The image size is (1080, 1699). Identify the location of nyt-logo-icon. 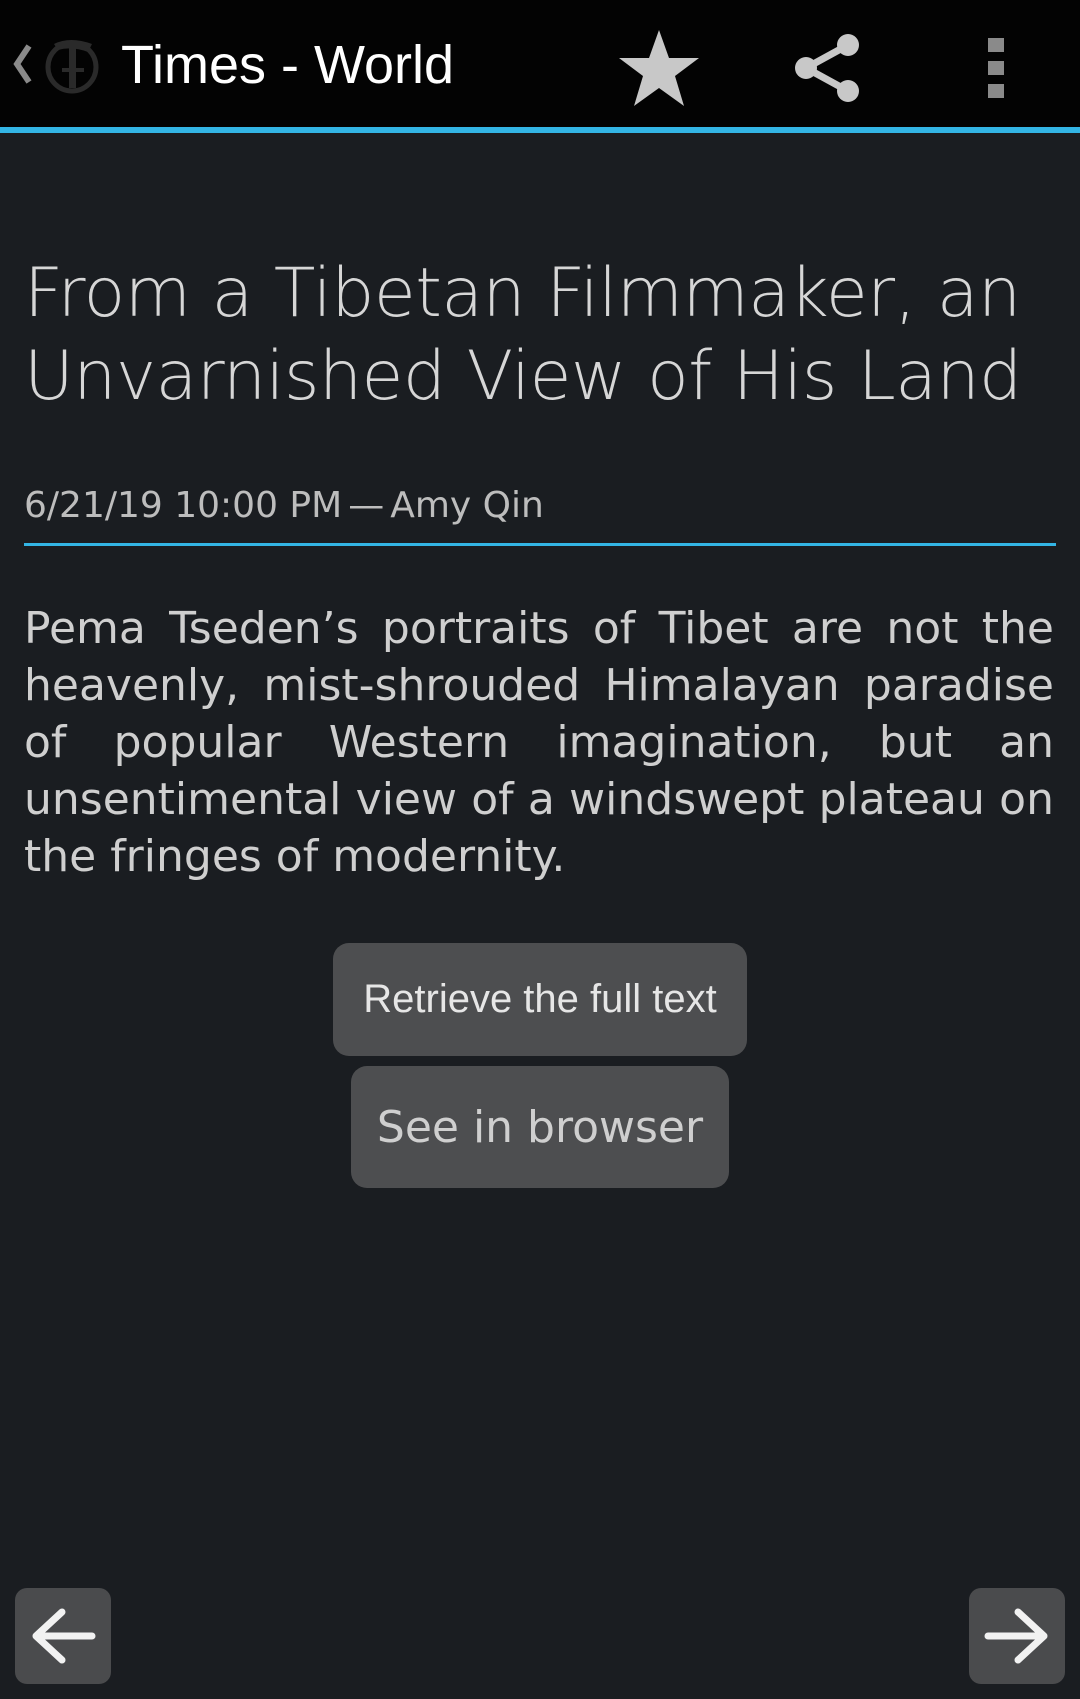
(71, 65).